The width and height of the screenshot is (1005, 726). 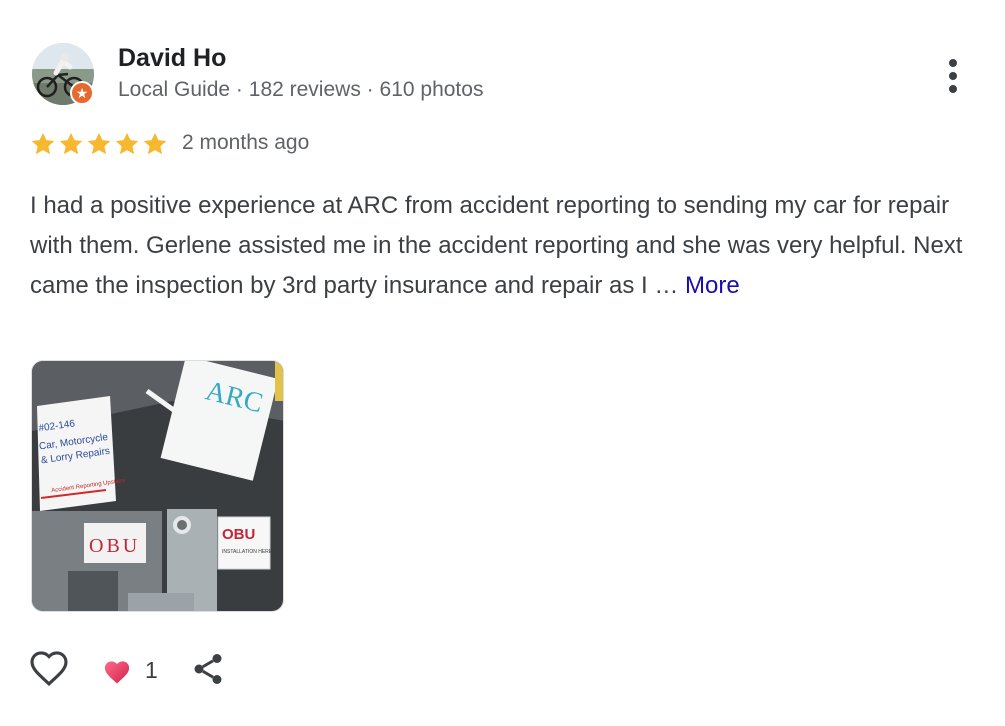 I want to click on reaction-count: 1, so click(x=151, y=670).